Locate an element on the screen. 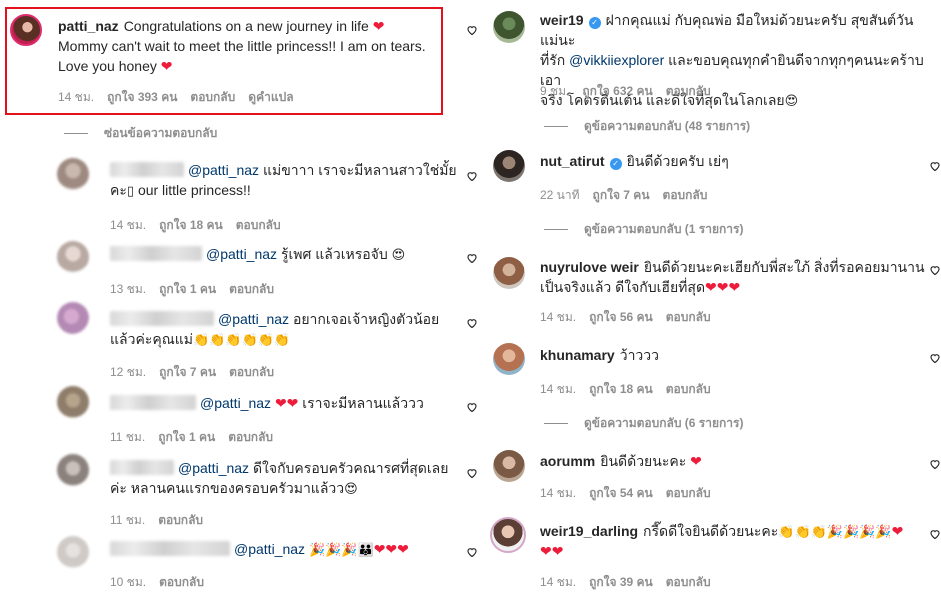 The width and height of the screenshot is (941, 605). reply-text: ค่ะ หลานคนแรกของครอบครัวมาแล้วว is located at coordinates (227, 488).